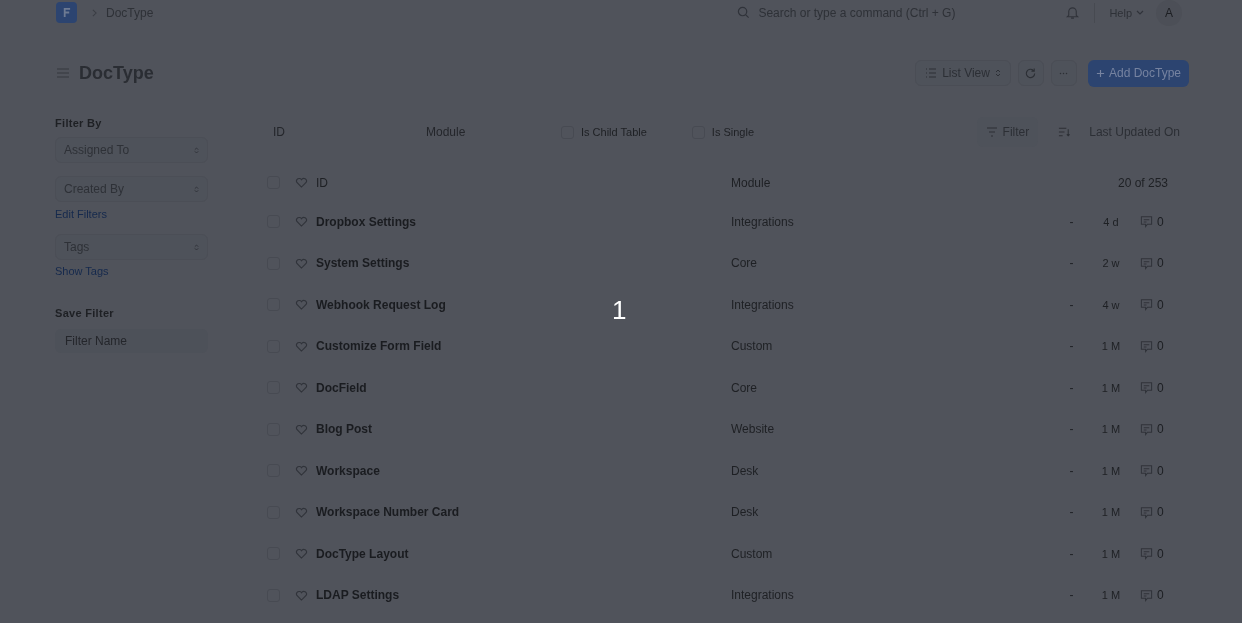 This screenshot has height=623, width=1242. Describe the element at coordinates (379, 346) in the screenshot. I see `record-name-link: Customize Form Field` at that location.